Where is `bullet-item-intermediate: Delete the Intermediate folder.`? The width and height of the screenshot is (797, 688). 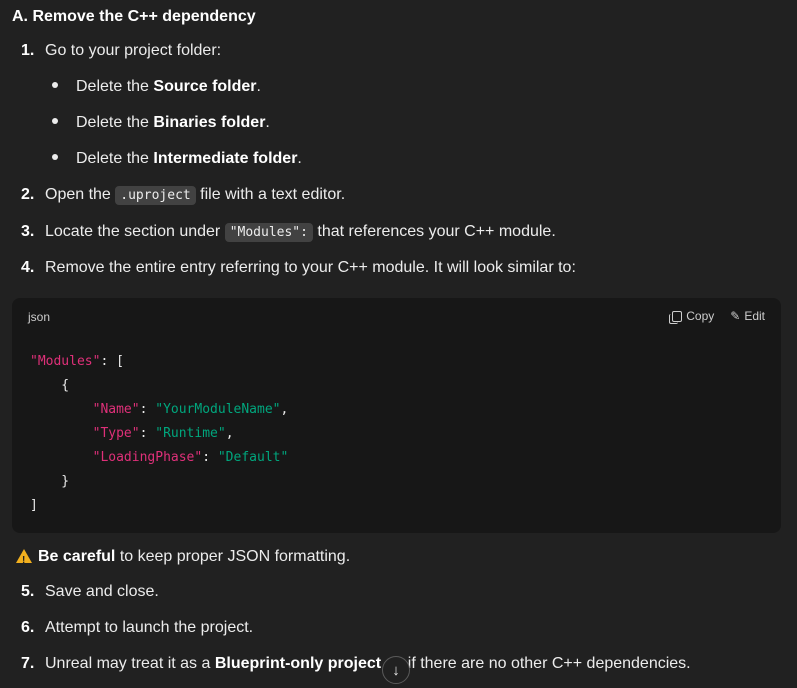
bullet-item-intermediate: Delete the Intermediate folder. is located at coordinates (177, 159).